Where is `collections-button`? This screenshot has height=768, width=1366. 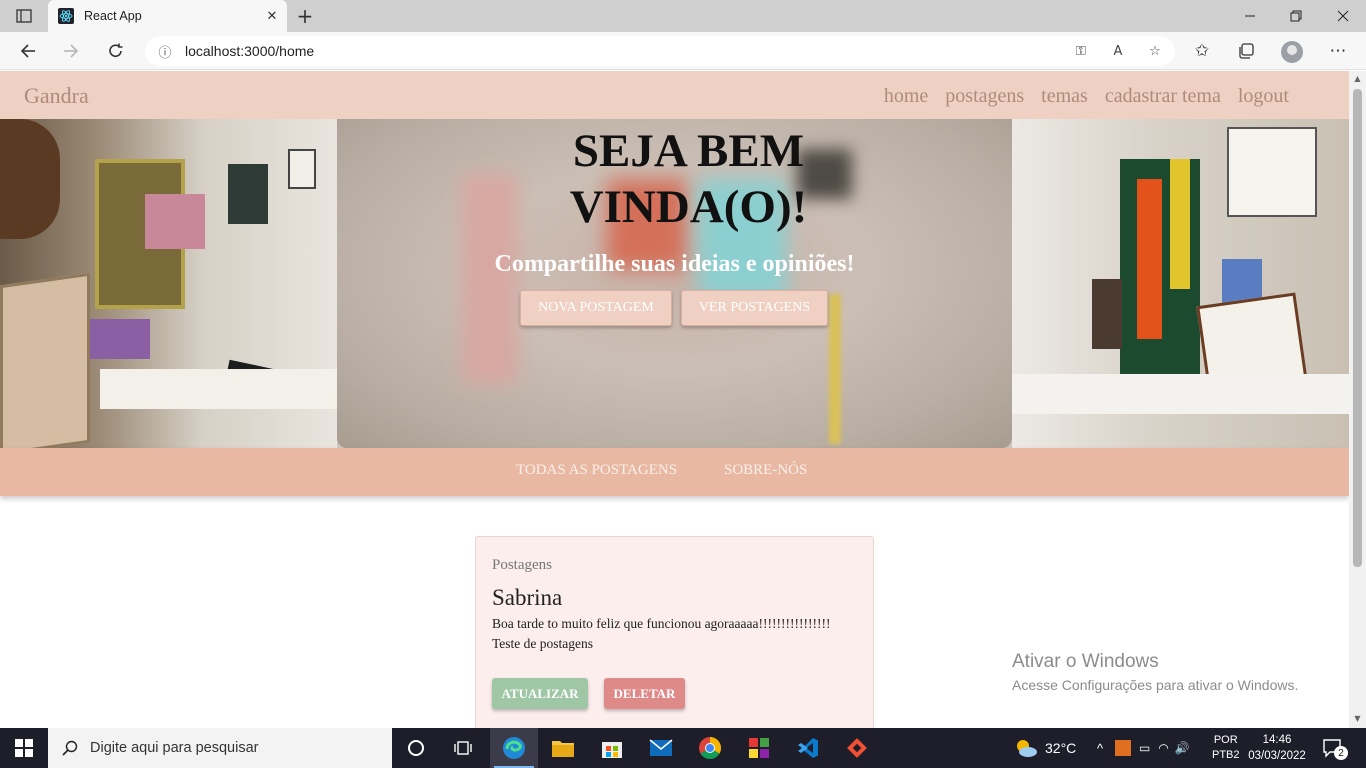
collections-button is located at coordinates (1246, 51).